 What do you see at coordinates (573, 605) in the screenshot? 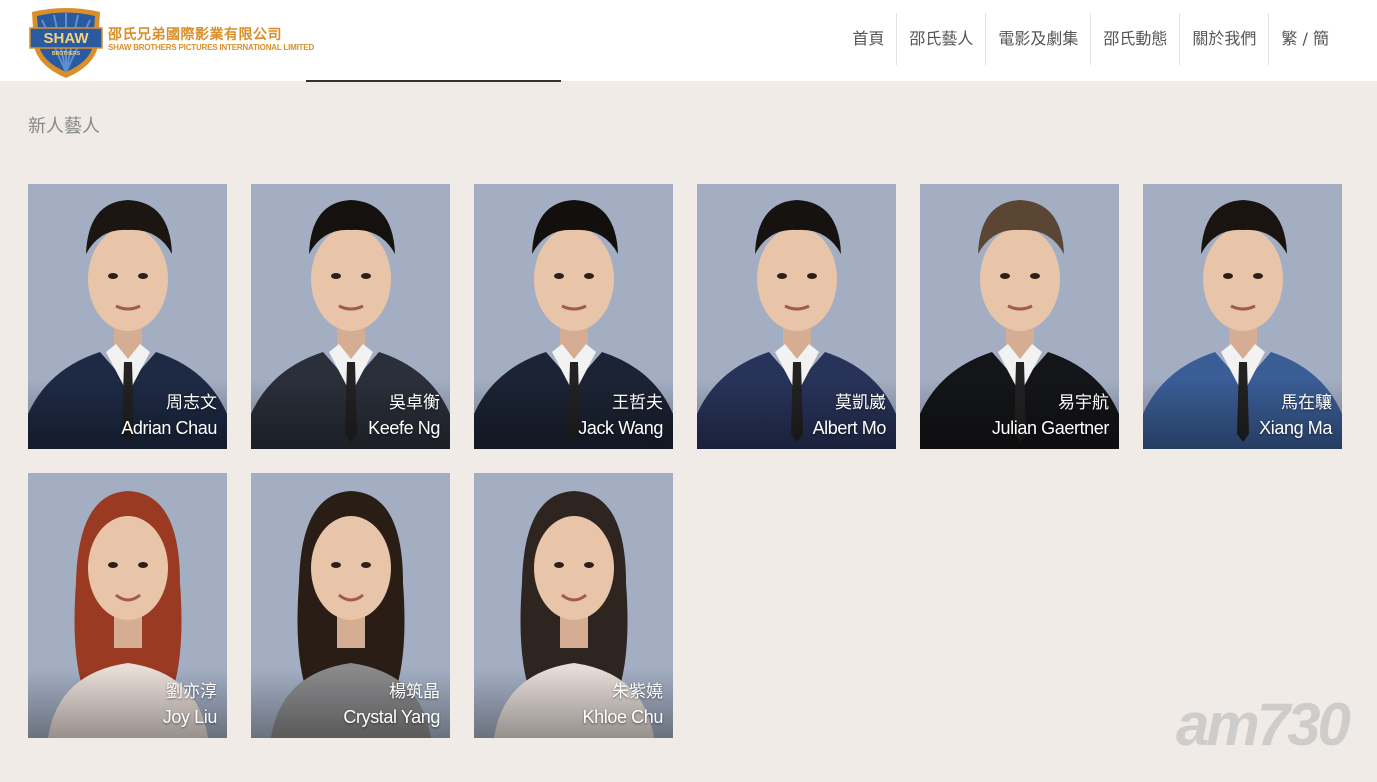
I see `artist-card: 朱紫嬈 Khloe Chu` at bounding box center [573, 605].